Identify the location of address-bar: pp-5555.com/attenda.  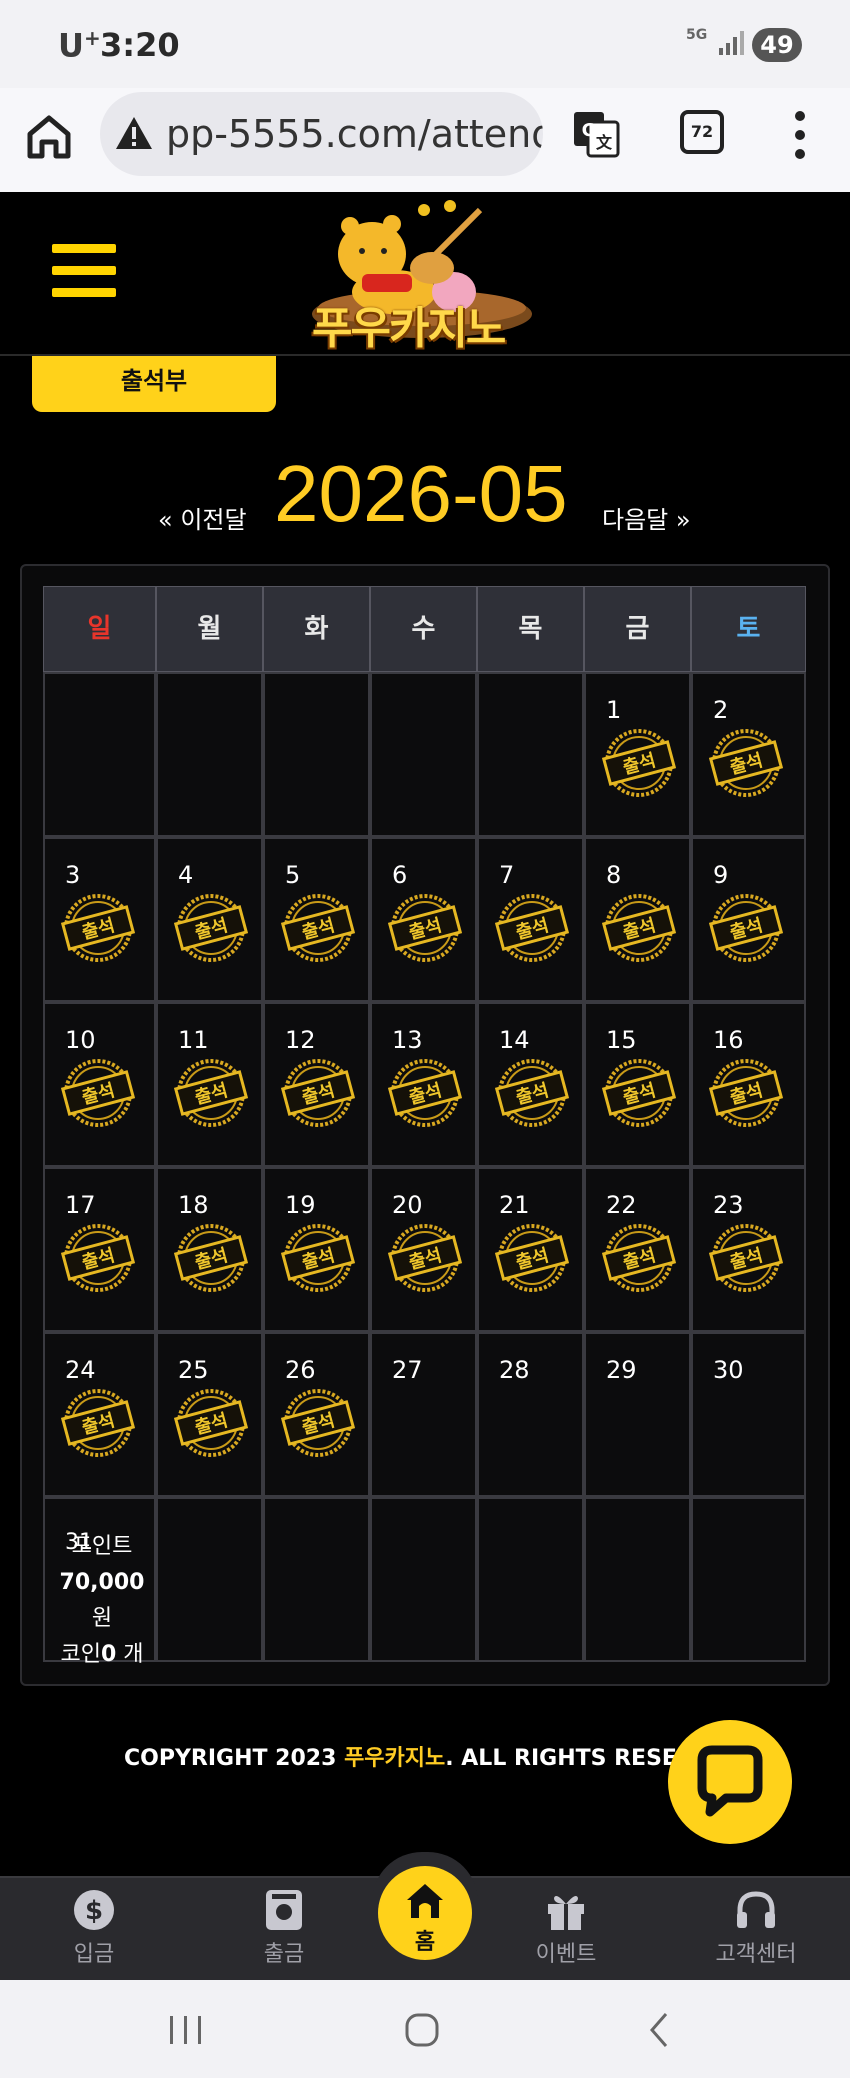
(321, 134).